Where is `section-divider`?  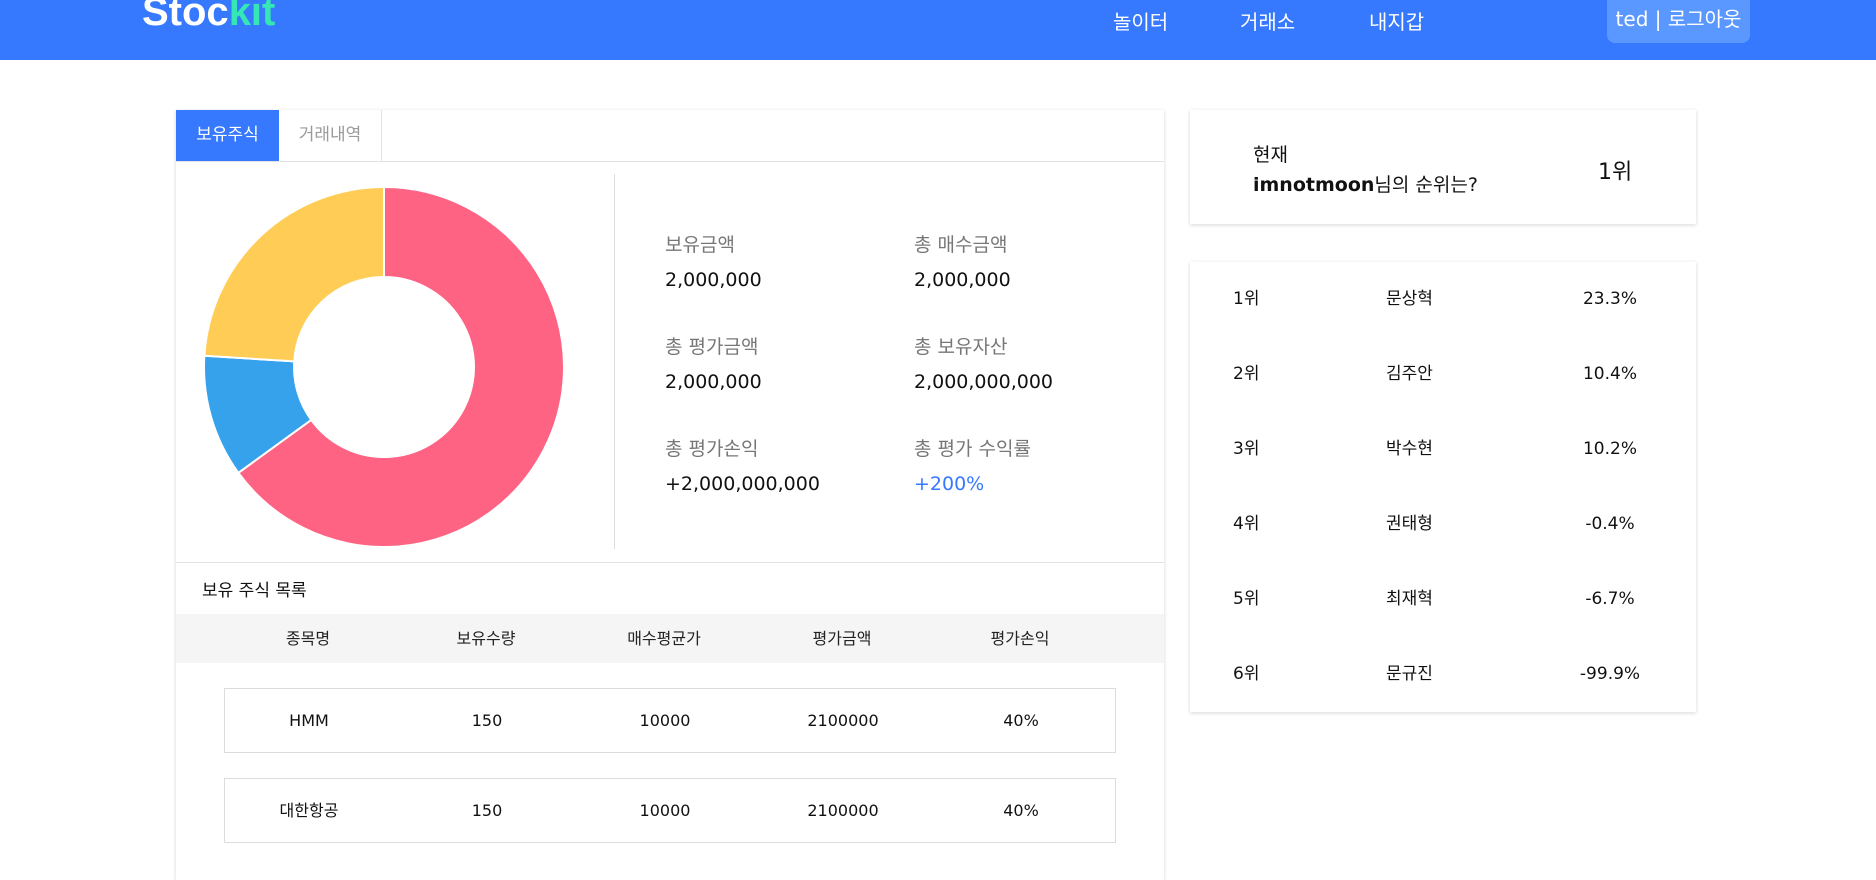 section-divider is located at coordinates (670, 562).